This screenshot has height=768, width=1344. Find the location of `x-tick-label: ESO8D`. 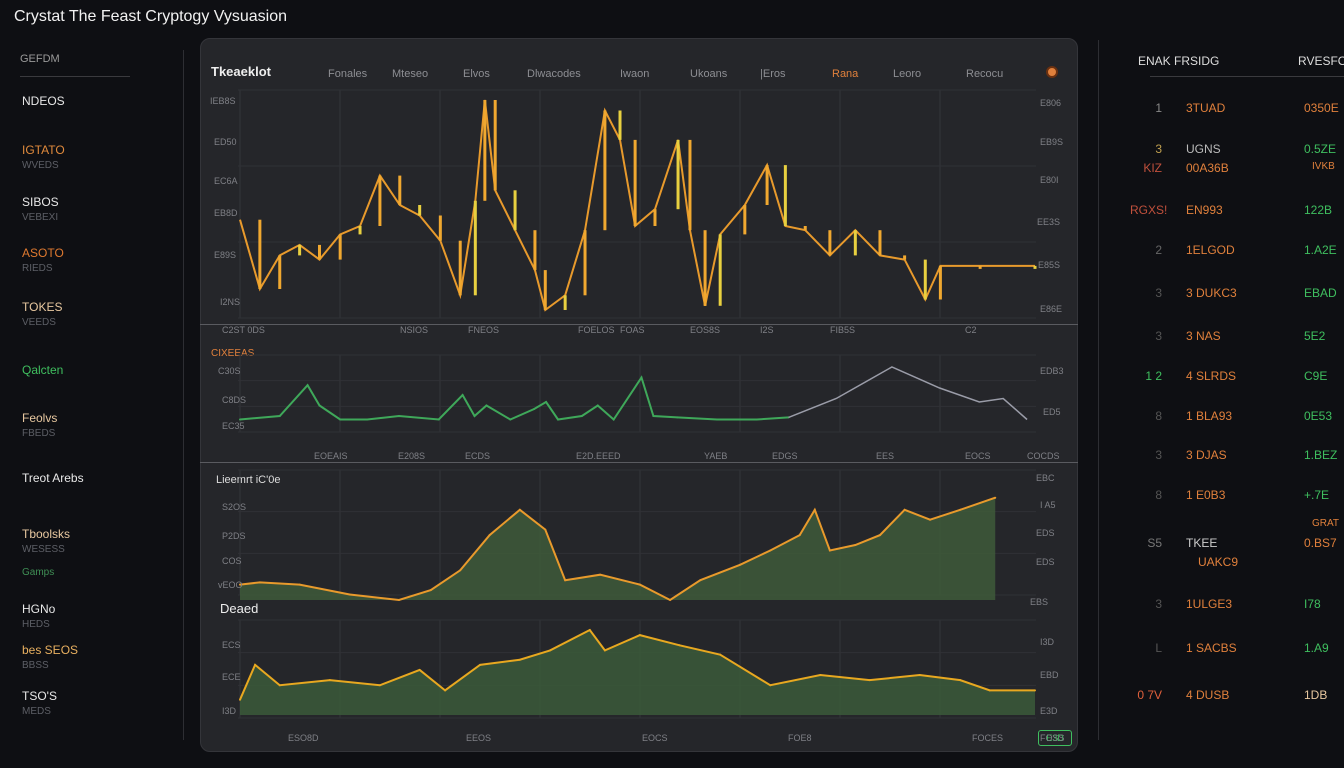

x-tick-label: ESO8D is located at coordinates (303, 738).